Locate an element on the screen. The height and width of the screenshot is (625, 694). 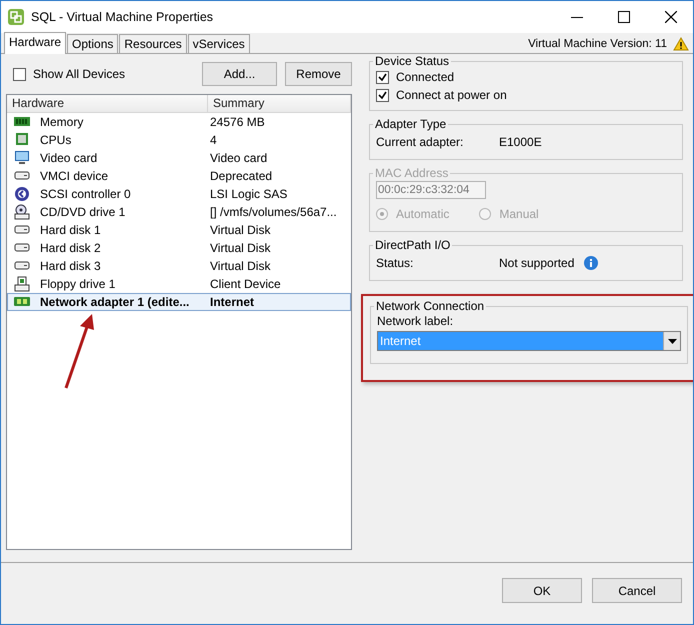
field-label: Network label: is located at coordinates (415, 321).